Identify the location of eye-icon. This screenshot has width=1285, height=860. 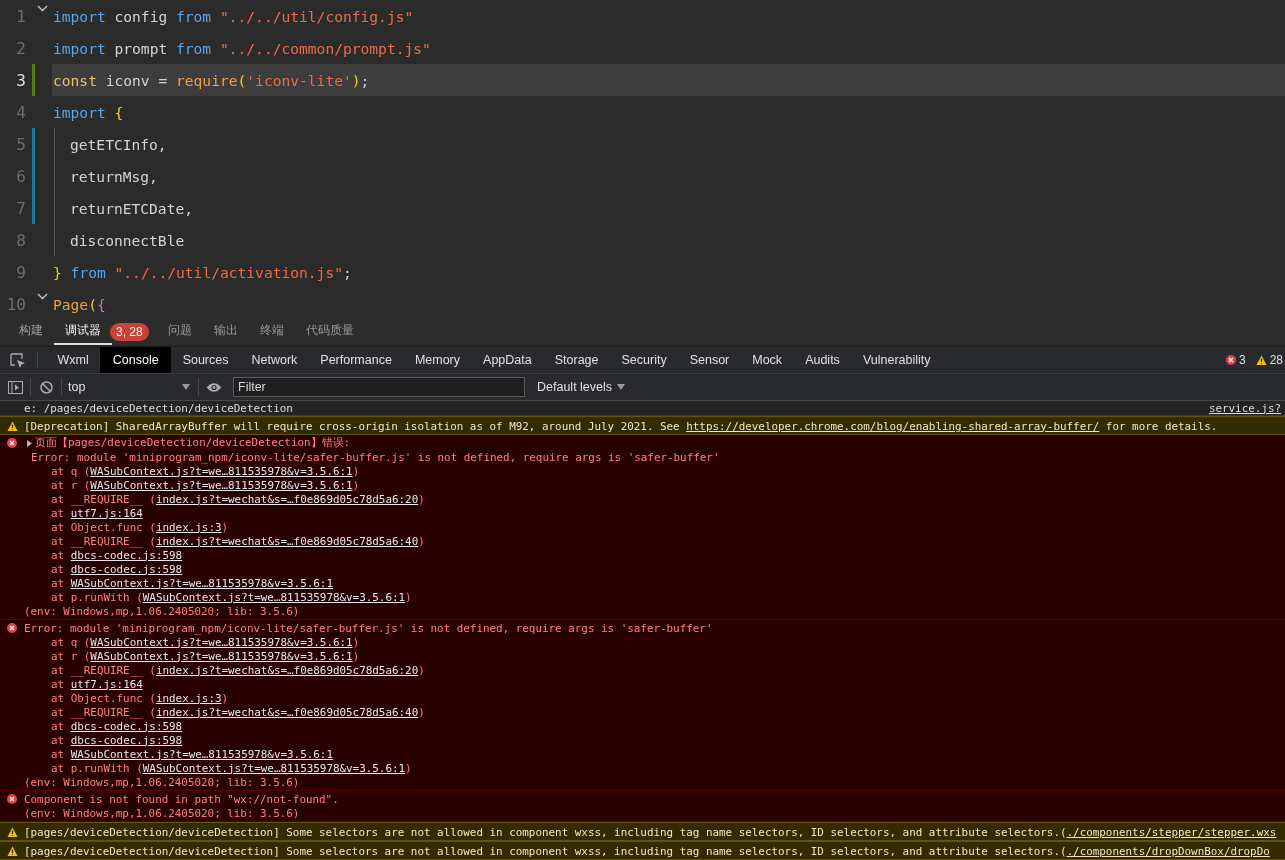
(214, 387).